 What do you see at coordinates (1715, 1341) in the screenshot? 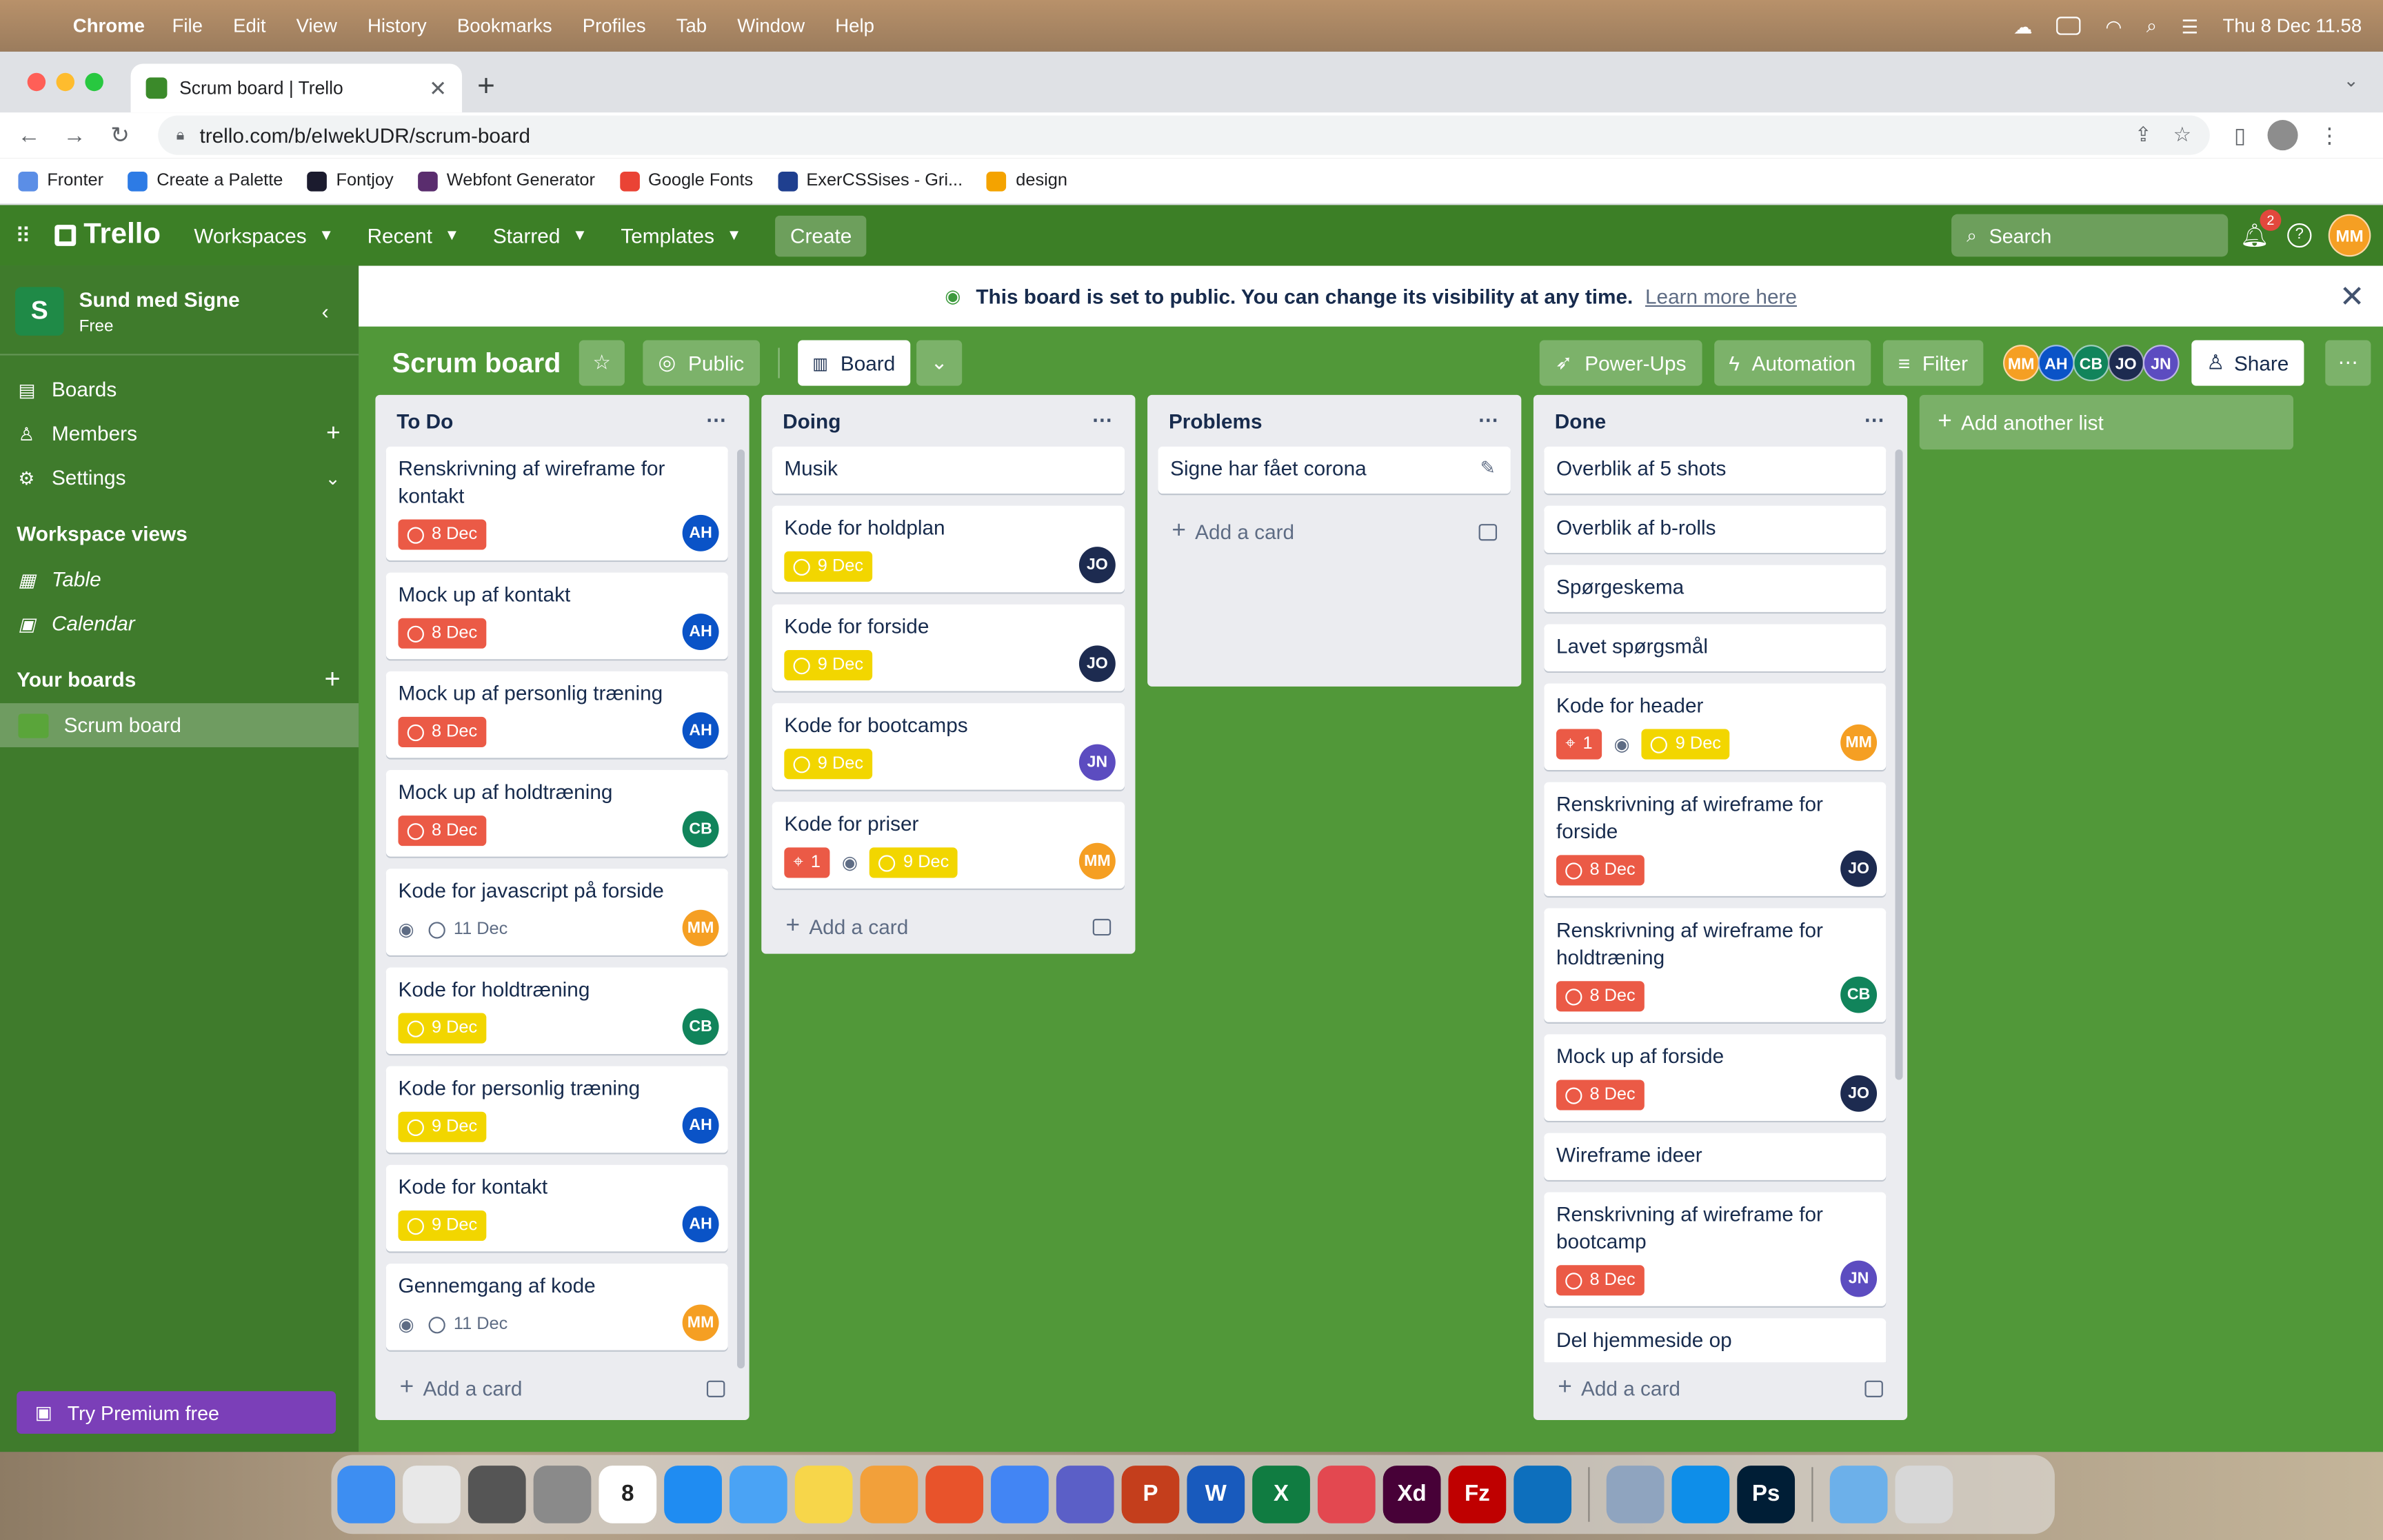
I see `card: Del hjemmeside op` at bounding box center [1715, 1341].